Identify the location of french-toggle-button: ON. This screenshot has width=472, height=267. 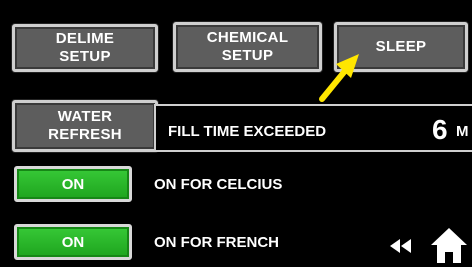
(73, 242).